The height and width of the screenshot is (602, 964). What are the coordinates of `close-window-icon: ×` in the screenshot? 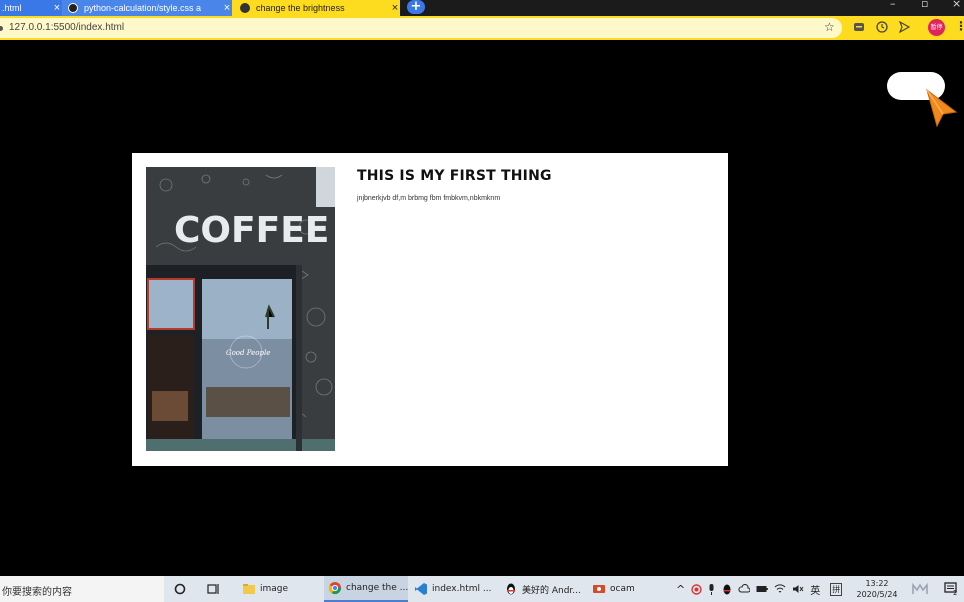 It's located at (956, 5).